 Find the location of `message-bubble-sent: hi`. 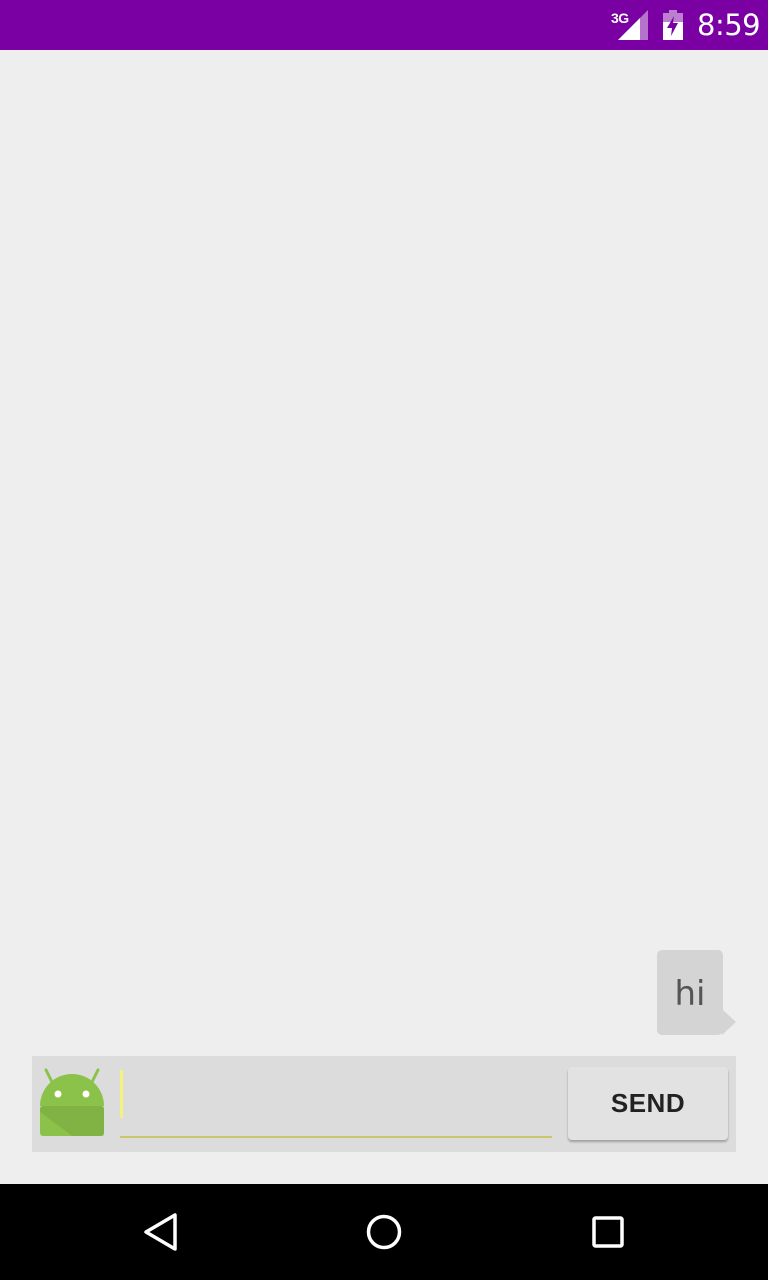

message-bubble-sent: hi is located at coordinates (690, 992).